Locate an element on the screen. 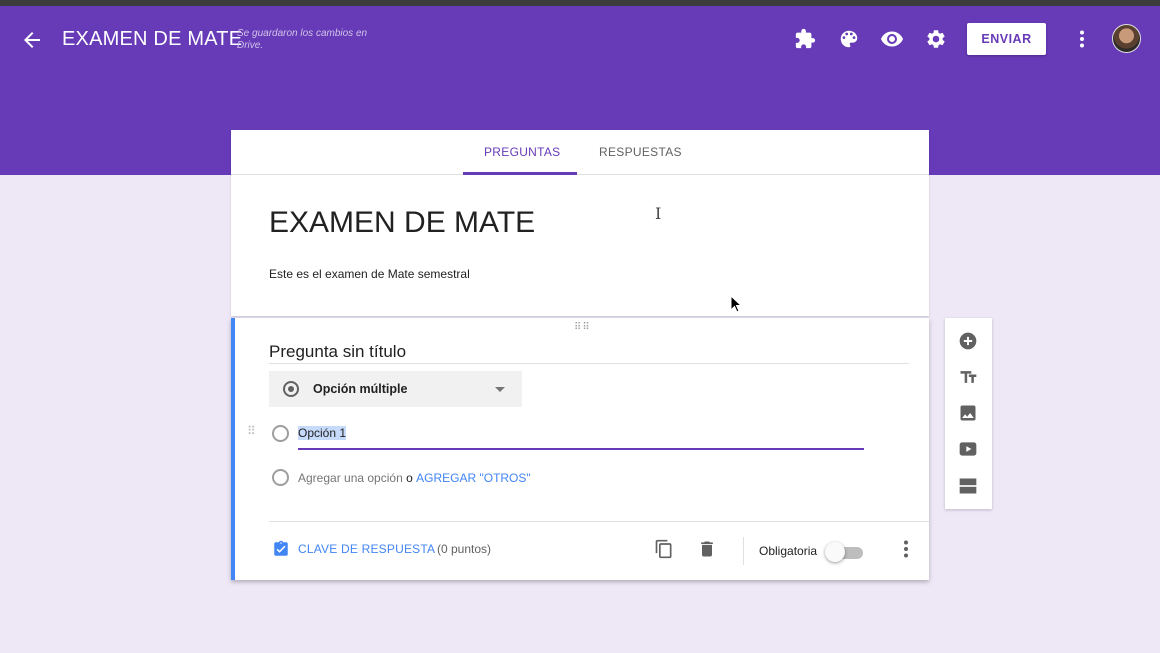  add-option-radio-icon is located at coordinates (280, 477).